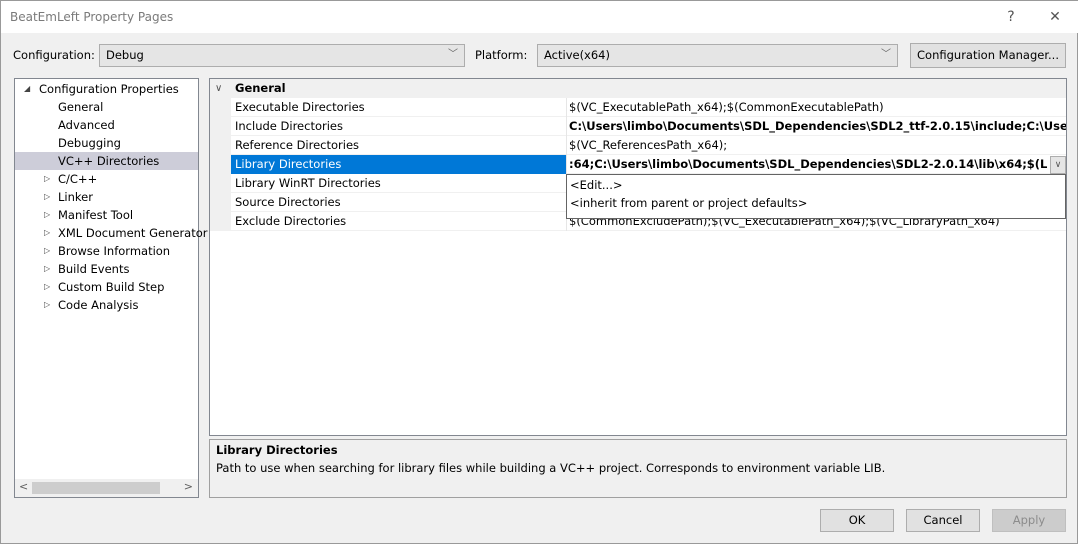 Image resolution: width=1078 pixels, height=544 pixels. What do you see at coordinates (75, 197) in the screenshot?
I see `tree-item-label: Linker` at bounding box center [75, 197].